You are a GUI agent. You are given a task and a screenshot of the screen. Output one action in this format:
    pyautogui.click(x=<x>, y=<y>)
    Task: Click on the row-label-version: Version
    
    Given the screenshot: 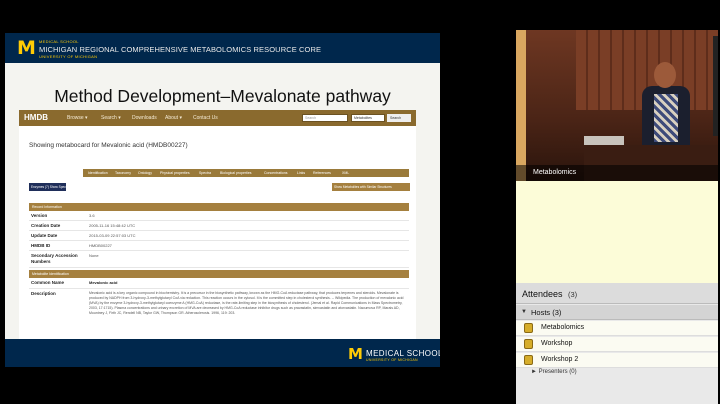 What is the action you would take?
    pyautogui.click(x=39, y=215)
    